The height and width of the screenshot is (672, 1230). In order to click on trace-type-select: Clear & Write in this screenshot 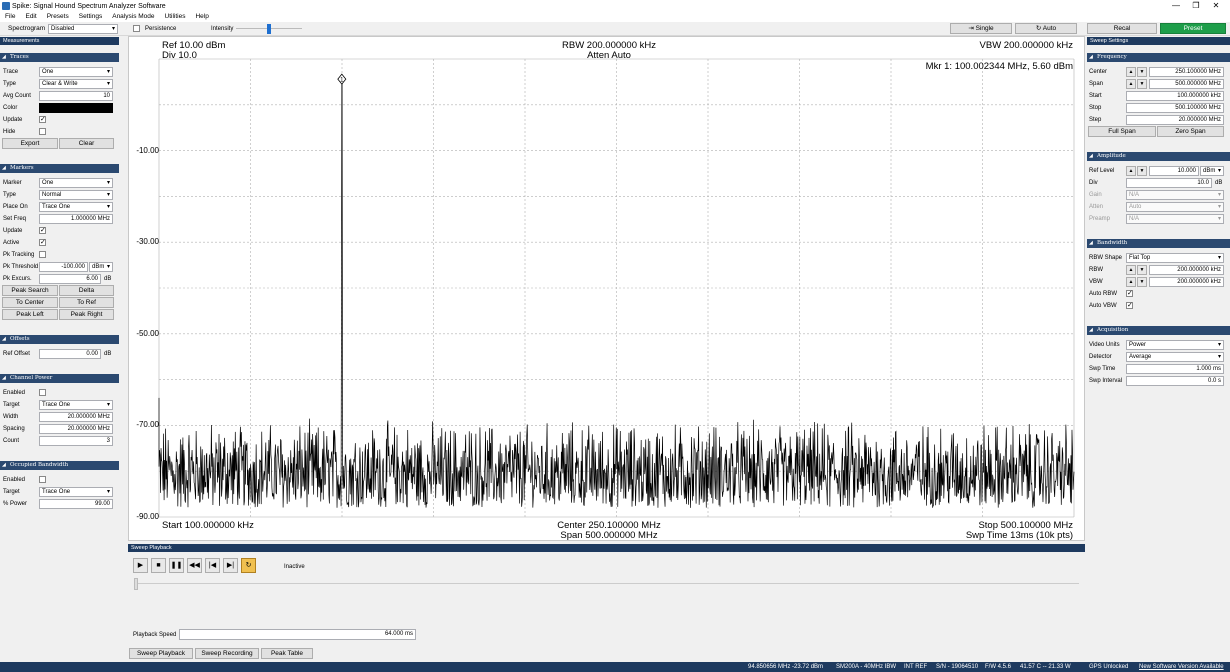, I will do `click(76, 84)`.